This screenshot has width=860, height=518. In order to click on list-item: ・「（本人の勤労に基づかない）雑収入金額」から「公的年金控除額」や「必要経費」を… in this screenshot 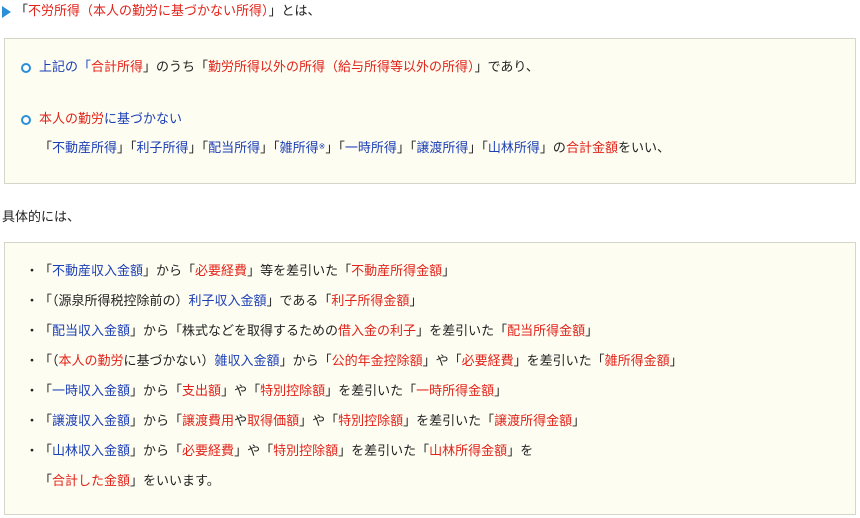, I will do `click(354, 361)`.